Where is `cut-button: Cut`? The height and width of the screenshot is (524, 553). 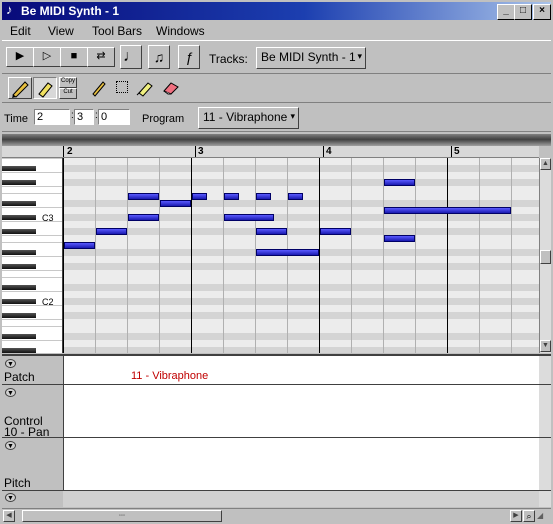
cut-button: Cut is located at coordinates (68, 93).